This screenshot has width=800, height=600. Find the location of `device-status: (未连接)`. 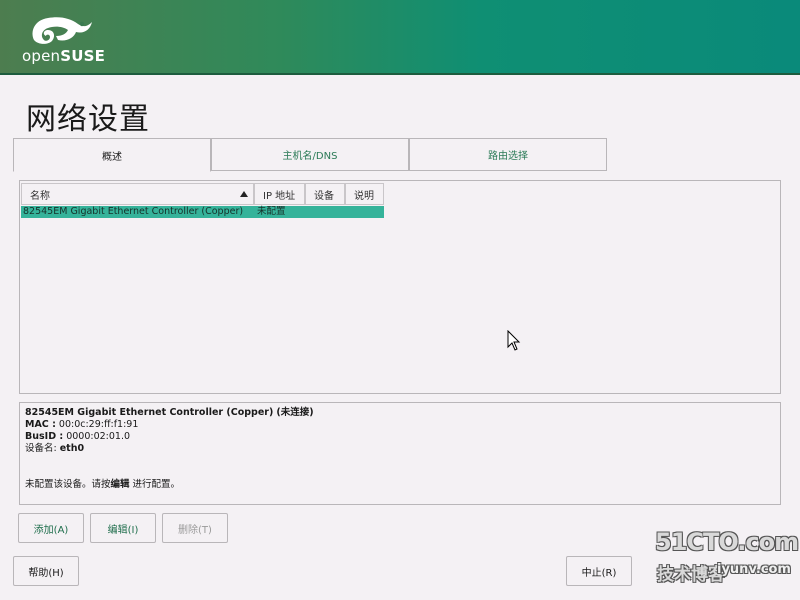

device-status: (未连接) is located at coordinates (295, 412).